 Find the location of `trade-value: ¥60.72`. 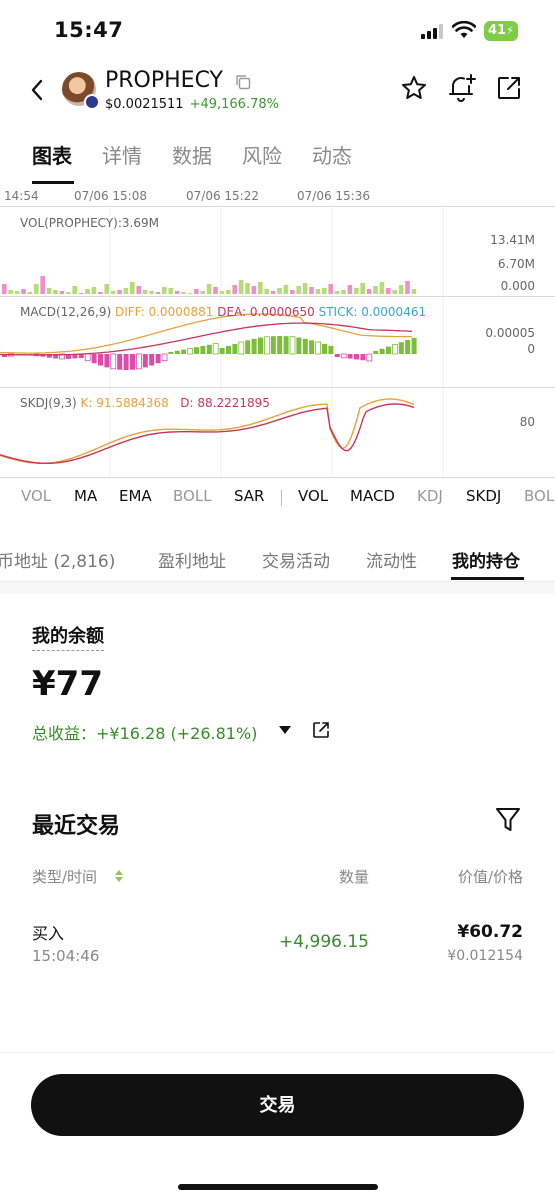

trade-value: ¥60.72 is located at coordinates (490, 932).